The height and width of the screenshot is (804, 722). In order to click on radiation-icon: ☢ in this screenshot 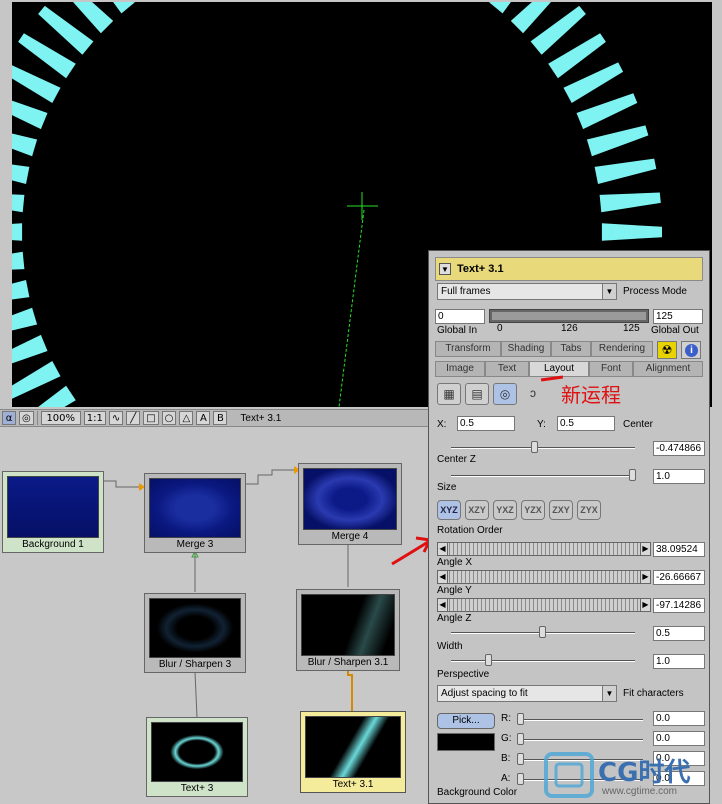, I will do `click(667, 350)`.